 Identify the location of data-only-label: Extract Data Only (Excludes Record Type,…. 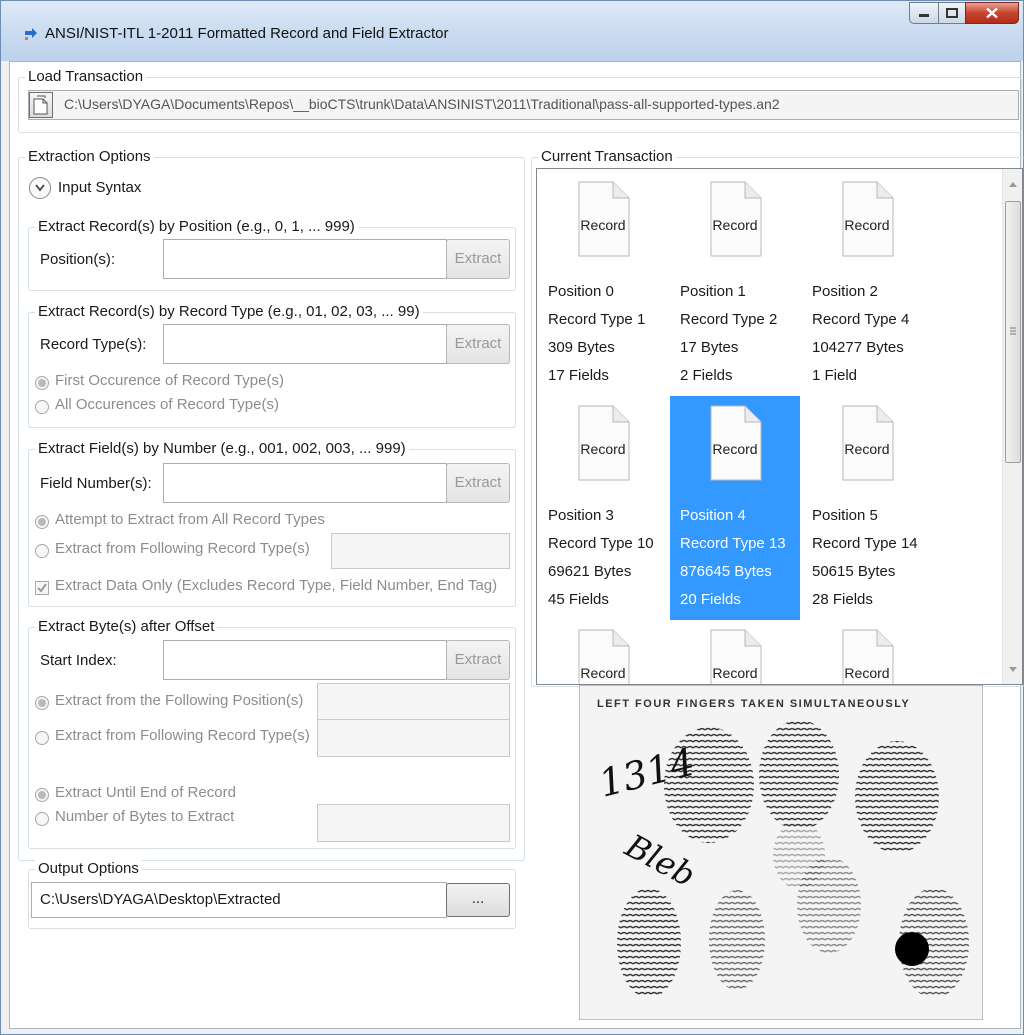
(276, 585).